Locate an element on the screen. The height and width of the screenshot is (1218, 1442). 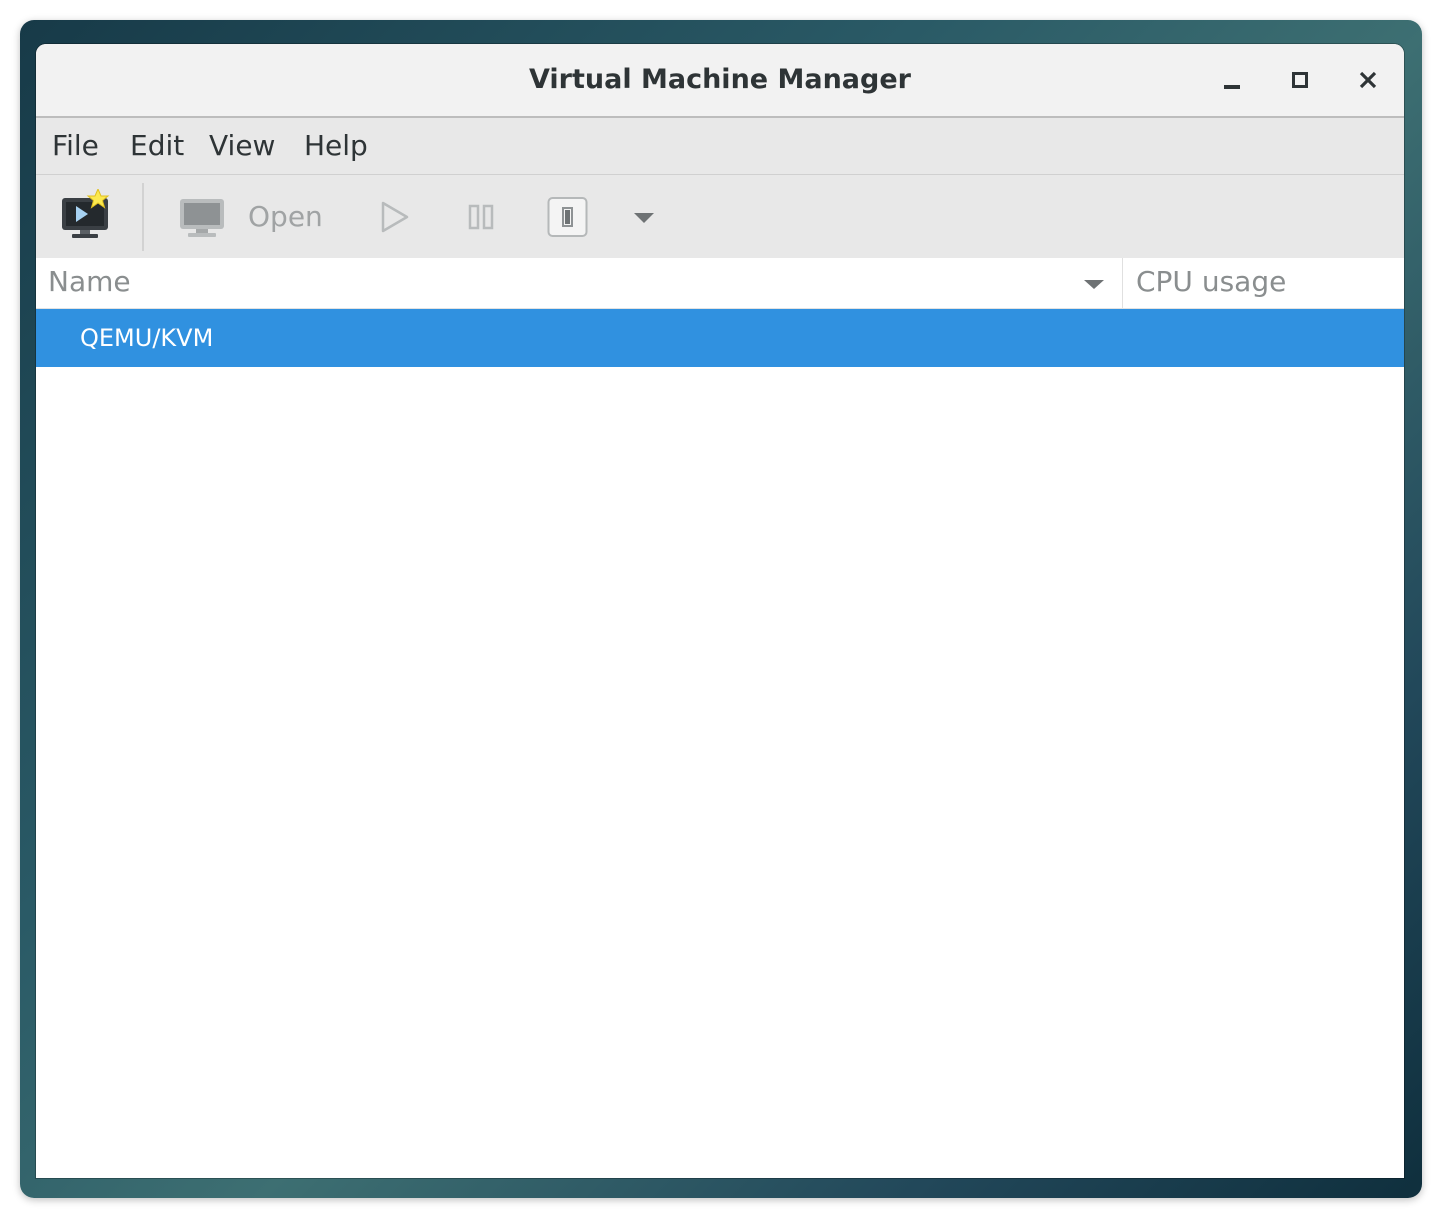
maximize-button is located at coordinates (1300, 80).